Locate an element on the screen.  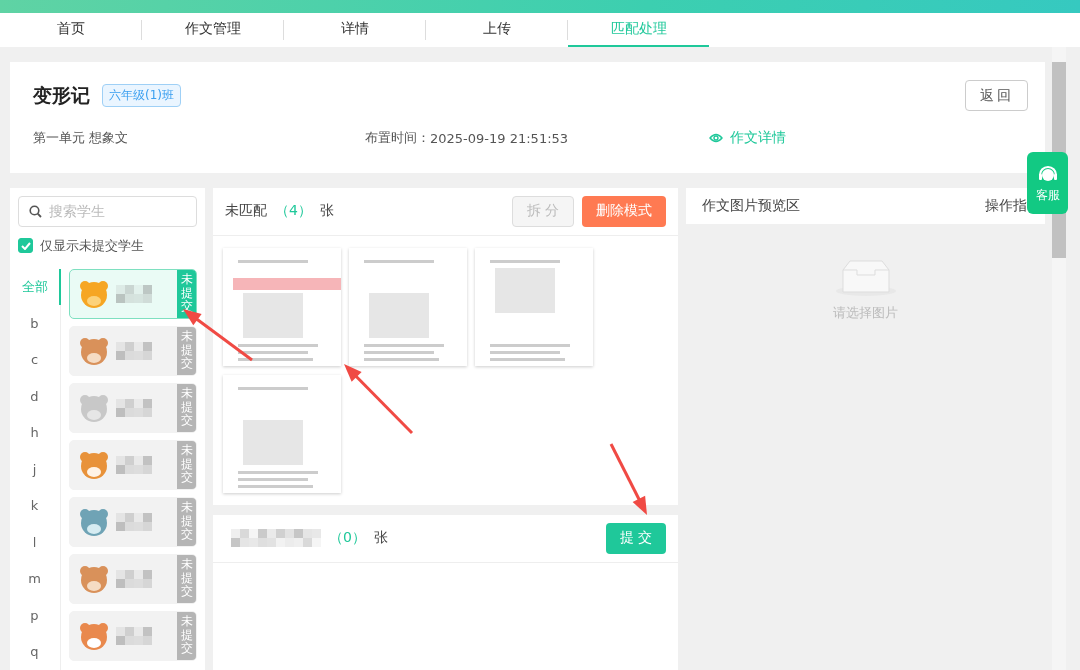
preview-title: 作文图片预览区 is located at coordinates (751, 205).